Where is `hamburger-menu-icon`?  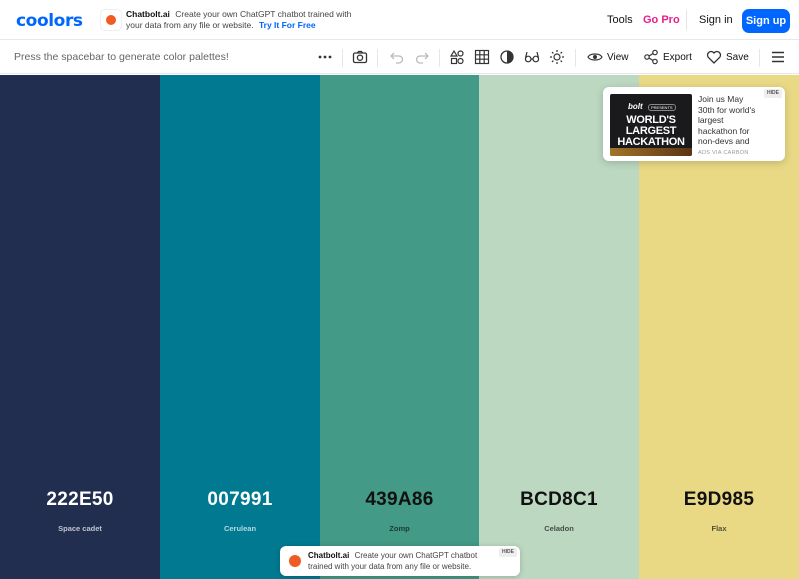 hamburger-menu-icon is located at coordinates (778, 57).